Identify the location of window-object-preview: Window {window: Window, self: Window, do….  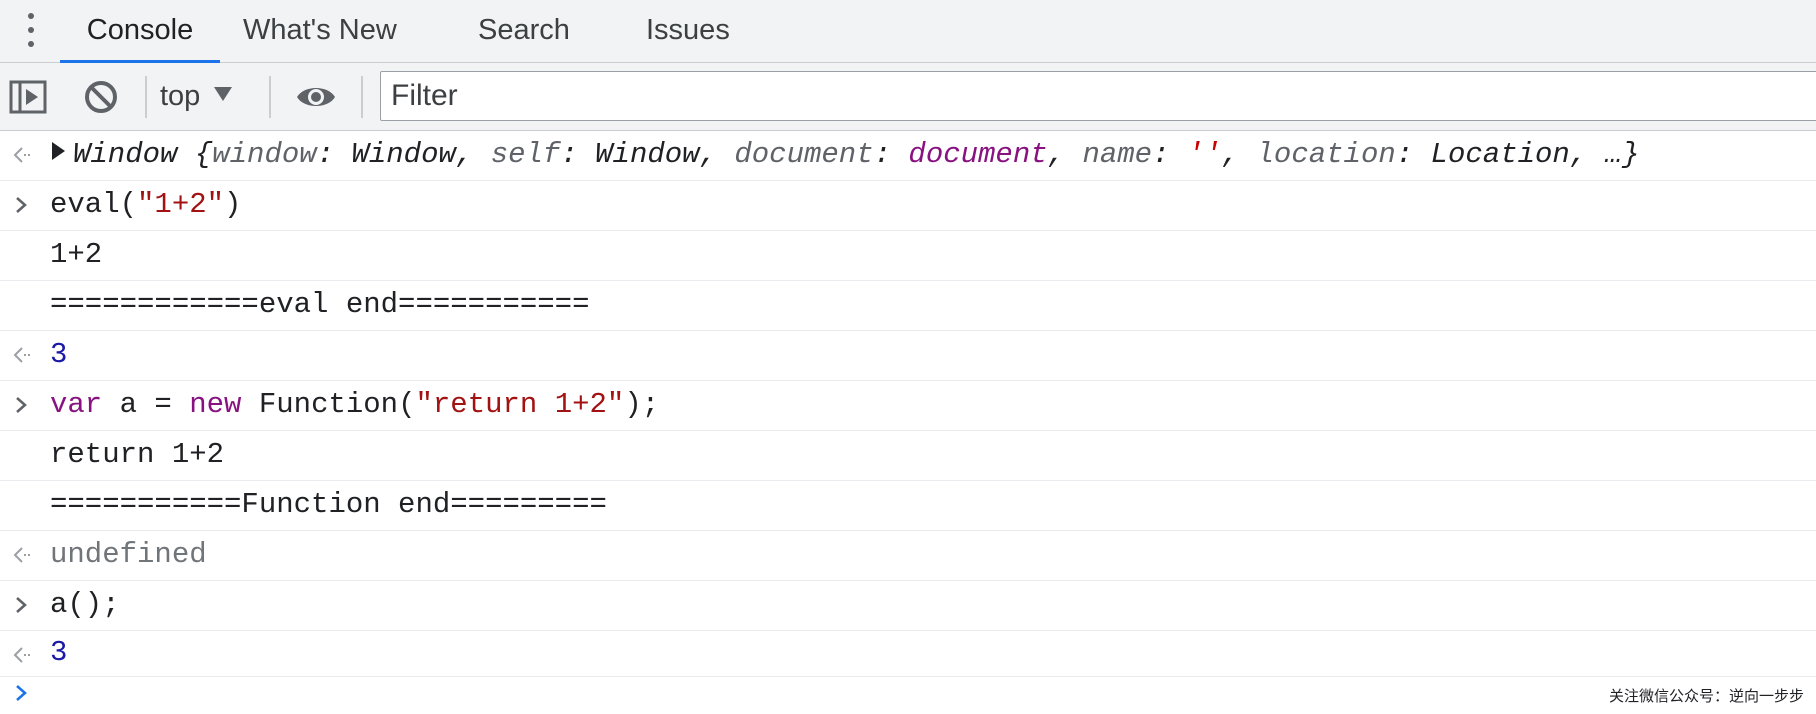
(842, 155).